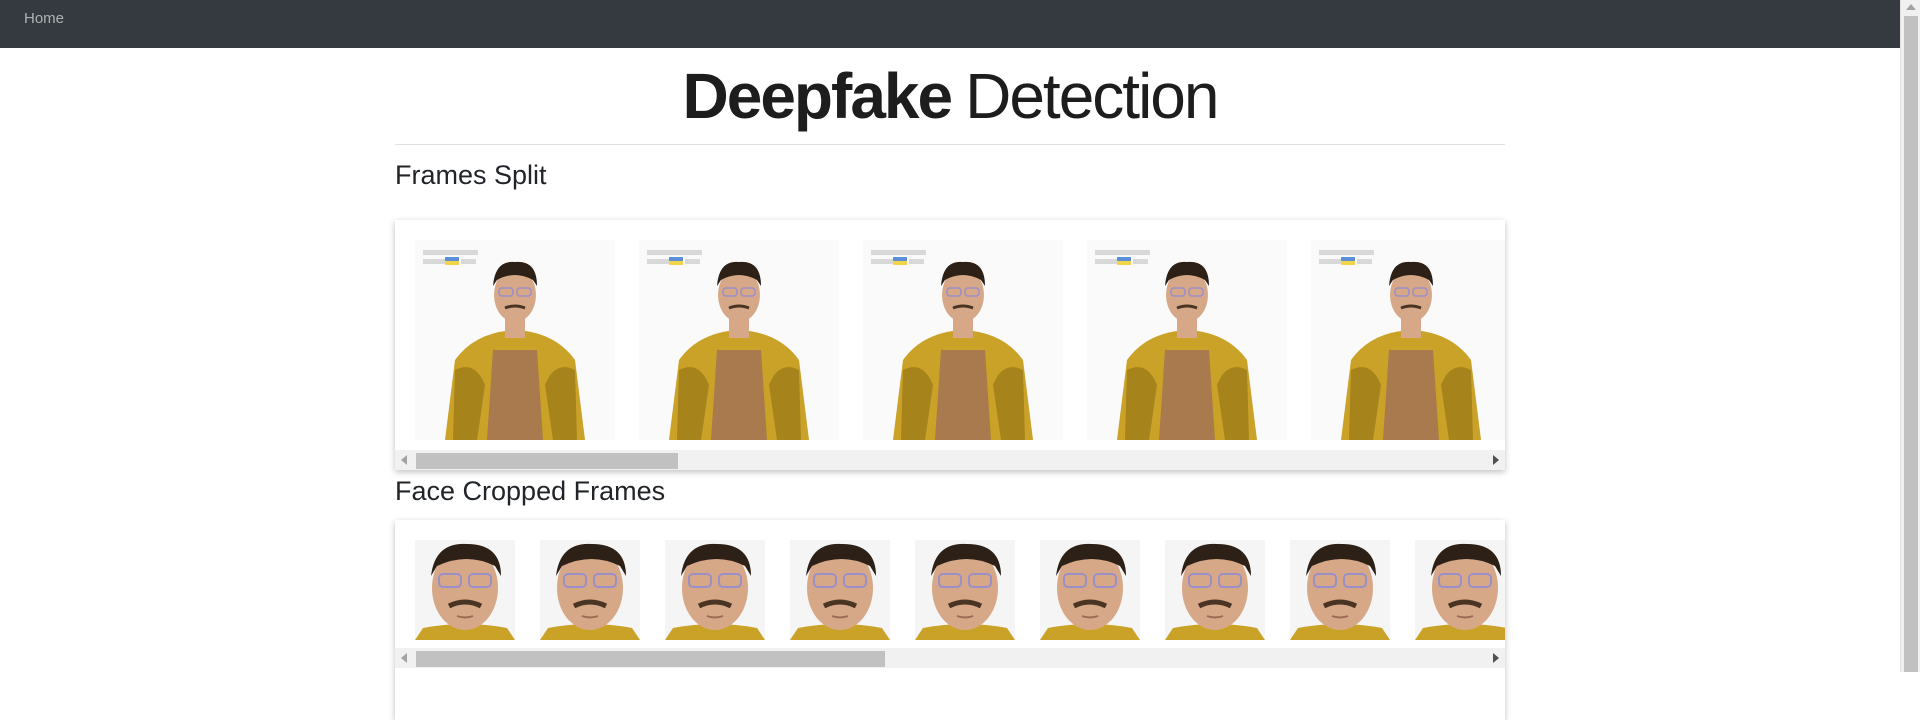  I want to click on face-cropped-heading: Face Cropped Frames, so click(530, 491).